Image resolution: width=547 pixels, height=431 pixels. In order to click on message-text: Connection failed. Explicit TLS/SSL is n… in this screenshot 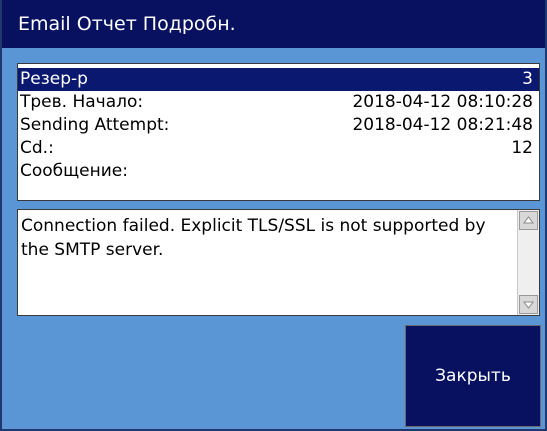, I will do `click(253, 238)`.